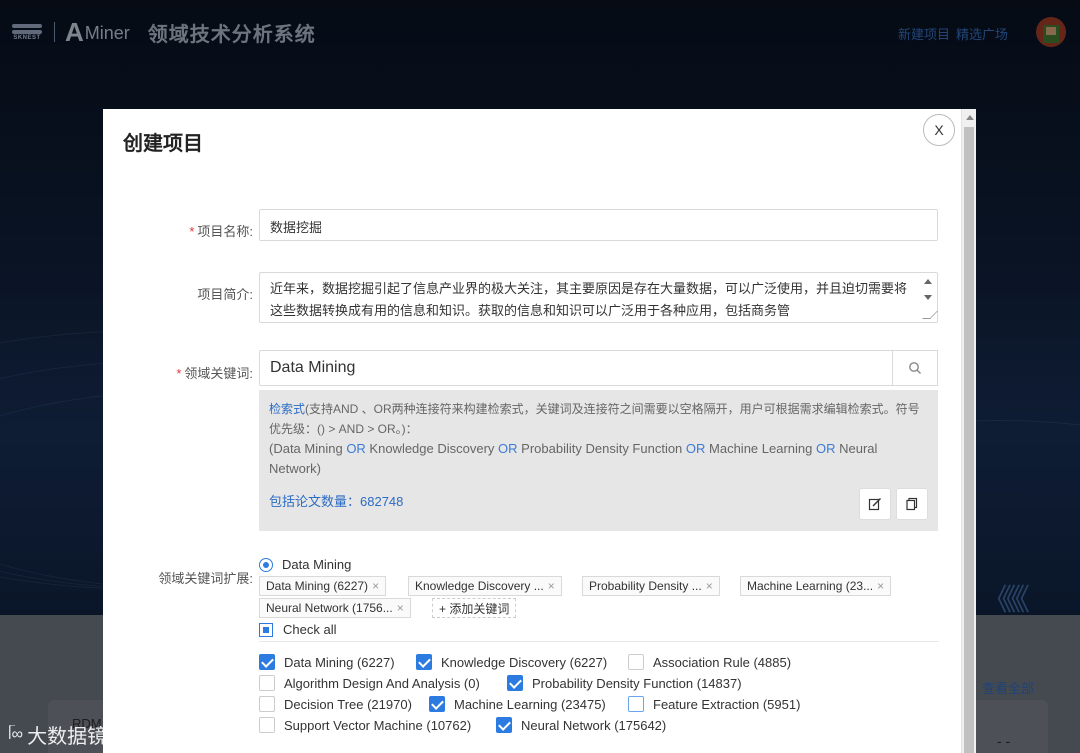 This screenshot has height=753, width=1080. What do you see at coordinates (16, 734) in the screenshot?
I see `watermark-logo-icon: ᥬ∞` at bounding box center [16, 734].